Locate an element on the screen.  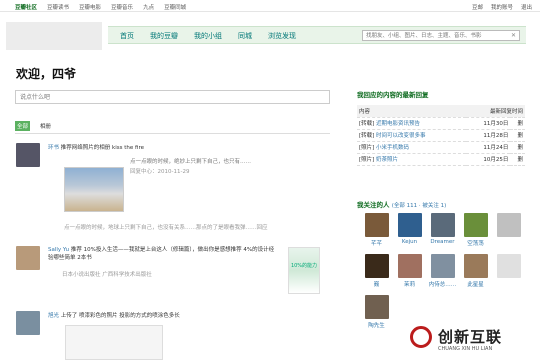
col-content: 内容 is located at coordinates (411, 111).